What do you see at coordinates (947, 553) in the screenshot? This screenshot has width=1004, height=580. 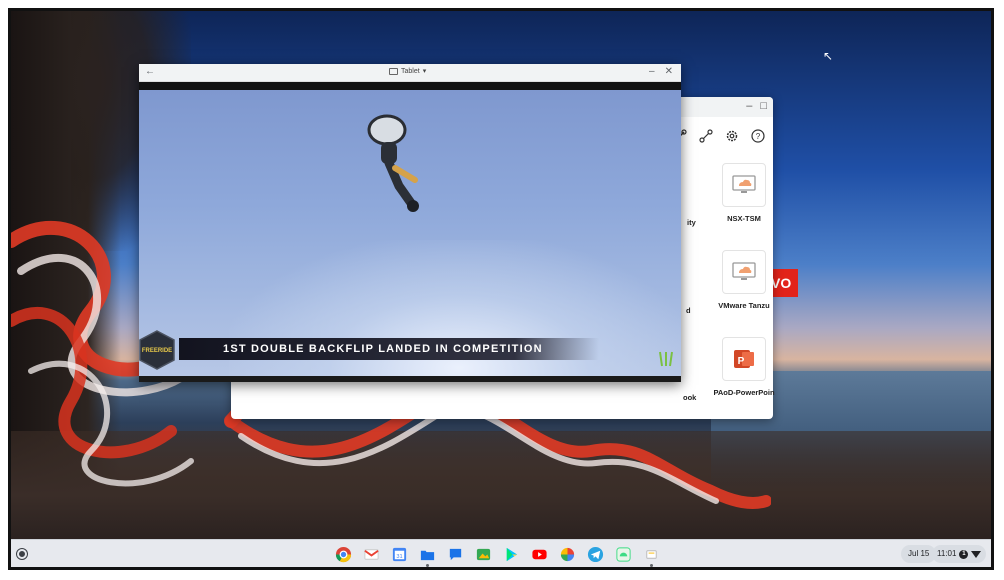 I see `clock-time: 11:01` at bounding box center [947, 553].